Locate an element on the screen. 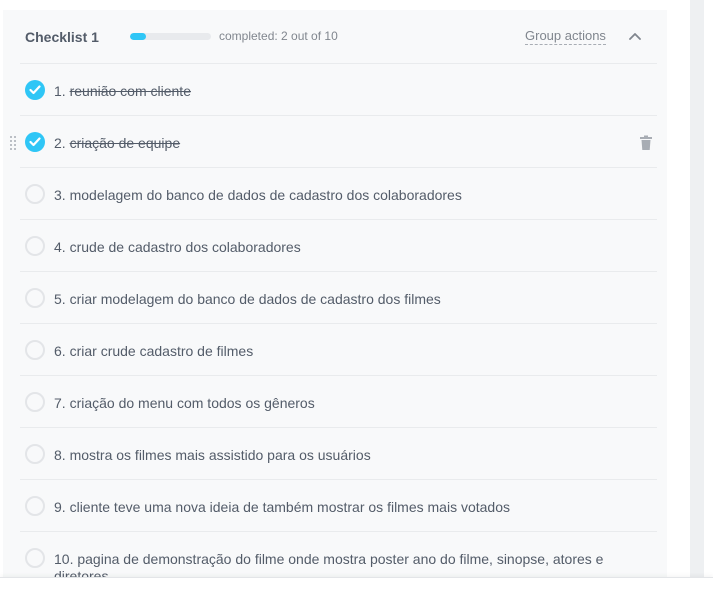  progress-bar is located at coordinates (170, 36).